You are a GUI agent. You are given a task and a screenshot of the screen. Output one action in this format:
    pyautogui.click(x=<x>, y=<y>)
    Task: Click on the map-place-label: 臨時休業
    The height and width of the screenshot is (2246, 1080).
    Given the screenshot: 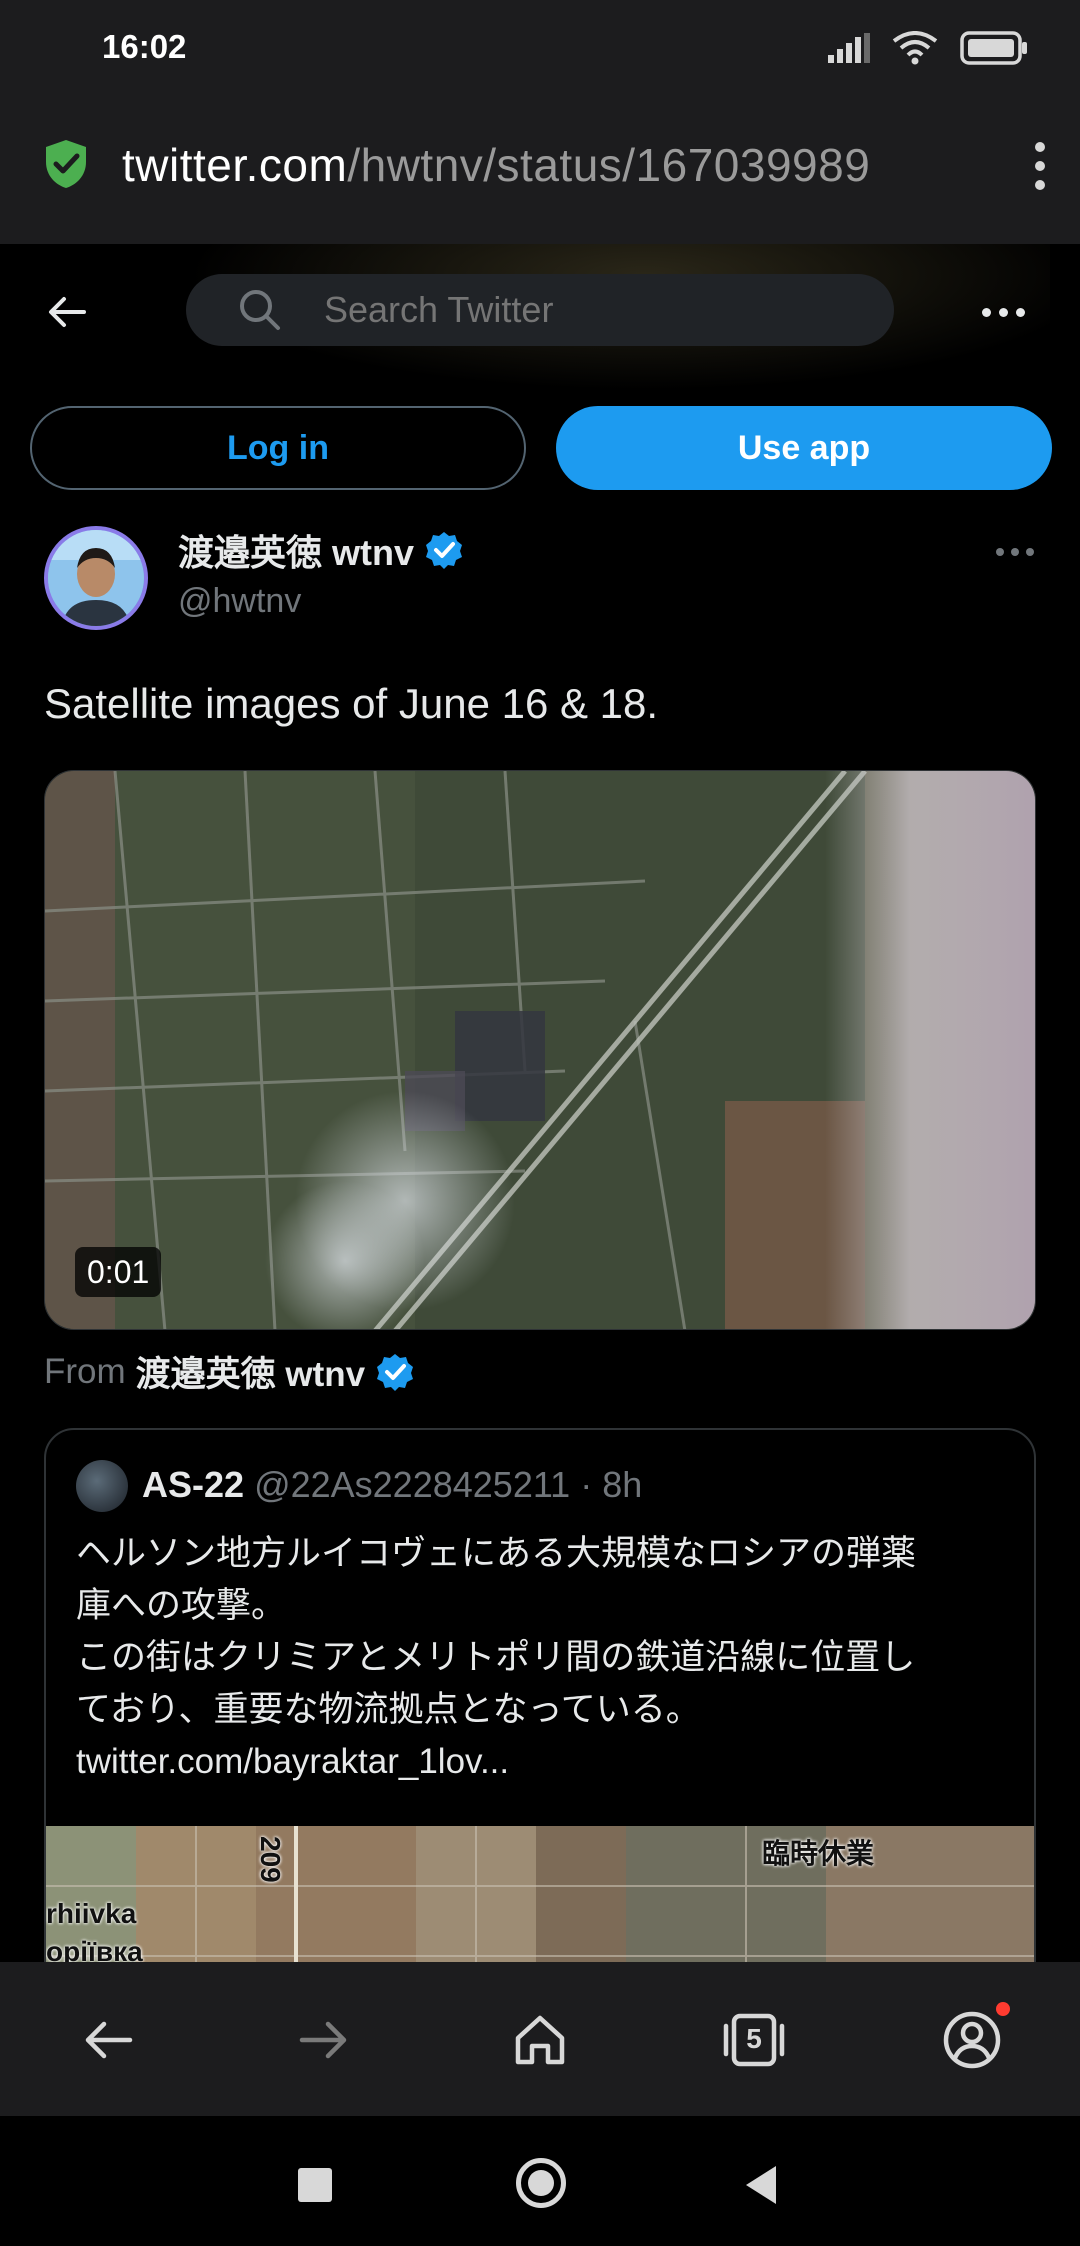 What is the action you would take?
    pyautogui.click(x=818, y=1853)
    